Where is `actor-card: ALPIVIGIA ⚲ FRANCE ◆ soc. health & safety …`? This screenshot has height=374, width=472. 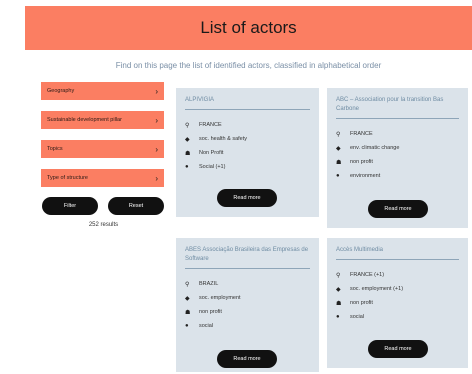 actor-card: ALPIVIGIA ⚲ FRANCE ◆ soc. health & safety … is located at coordinates (247, 152).